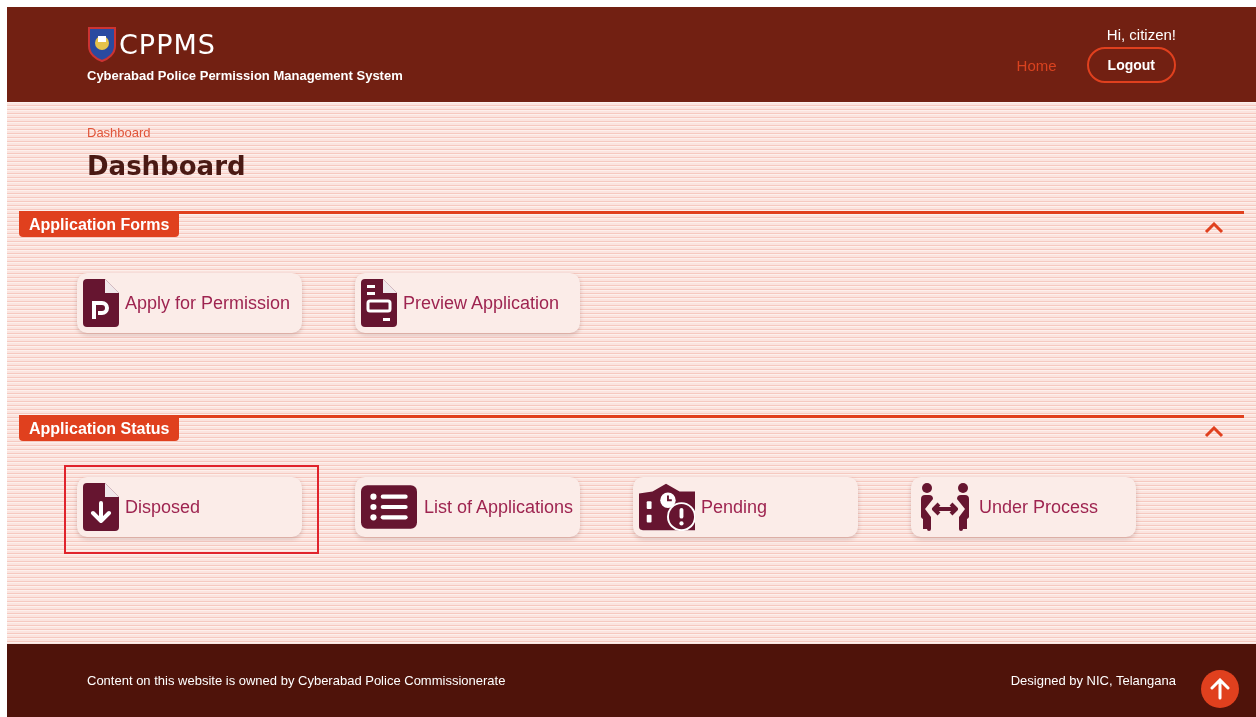  Describe the element at coordinates (745, 507) in the screenshot. I see `dashboard-tile: Pending` at that location.